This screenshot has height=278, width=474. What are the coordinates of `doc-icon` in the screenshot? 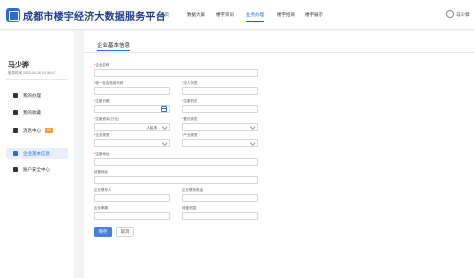 It's located at (15, 95).